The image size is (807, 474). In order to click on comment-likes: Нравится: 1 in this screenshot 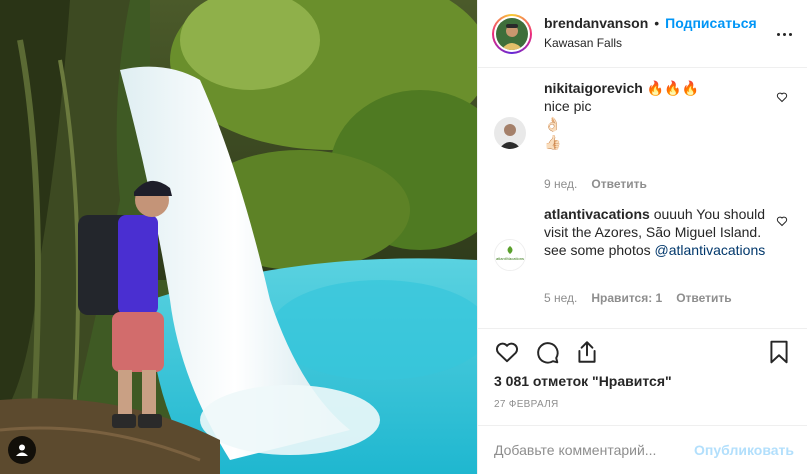, I will do `click(626, 298)`.